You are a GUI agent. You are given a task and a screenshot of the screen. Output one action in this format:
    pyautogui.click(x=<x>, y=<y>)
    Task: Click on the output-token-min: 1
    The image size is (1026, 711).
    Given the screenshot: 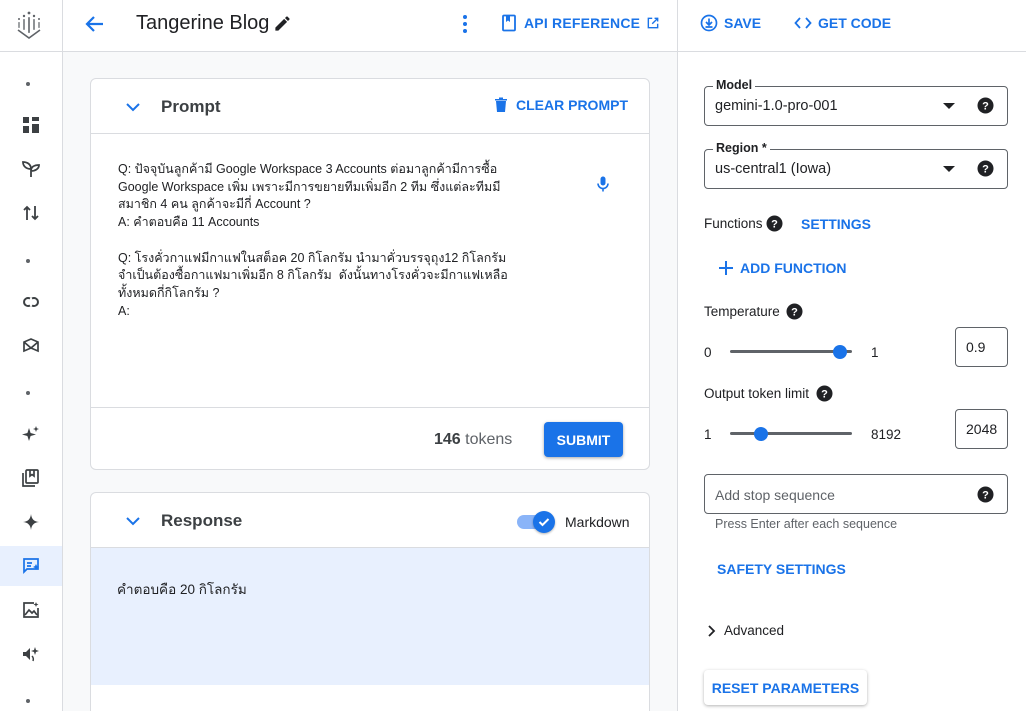 What is the action you would take?
    pyautogui.click(x=708, y=434)
    